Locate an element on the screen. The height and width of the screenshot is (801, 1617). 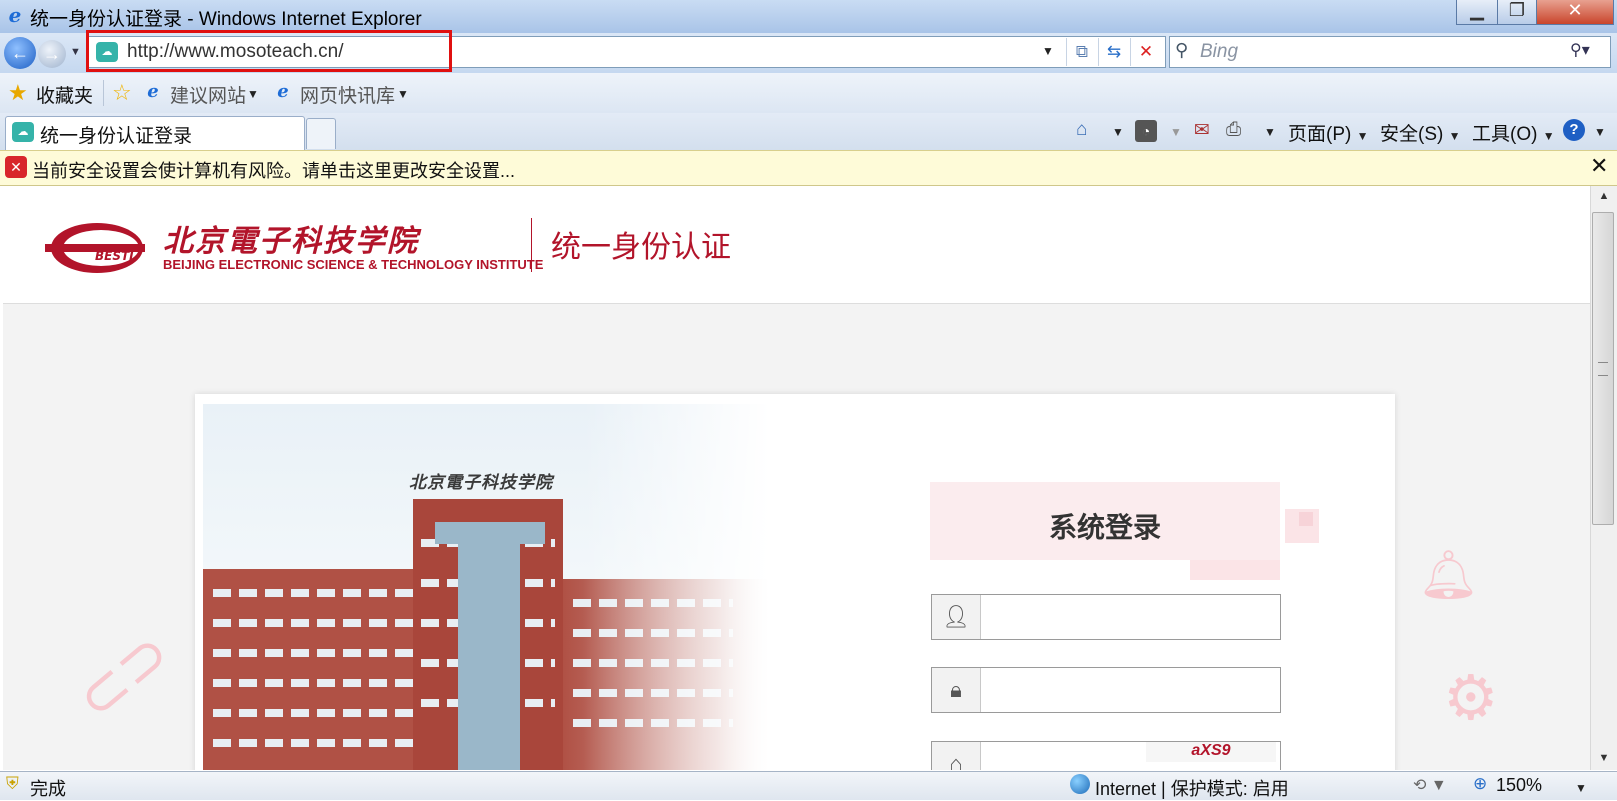
search-icon: ⚲ is located at coordinates (1182, 50).